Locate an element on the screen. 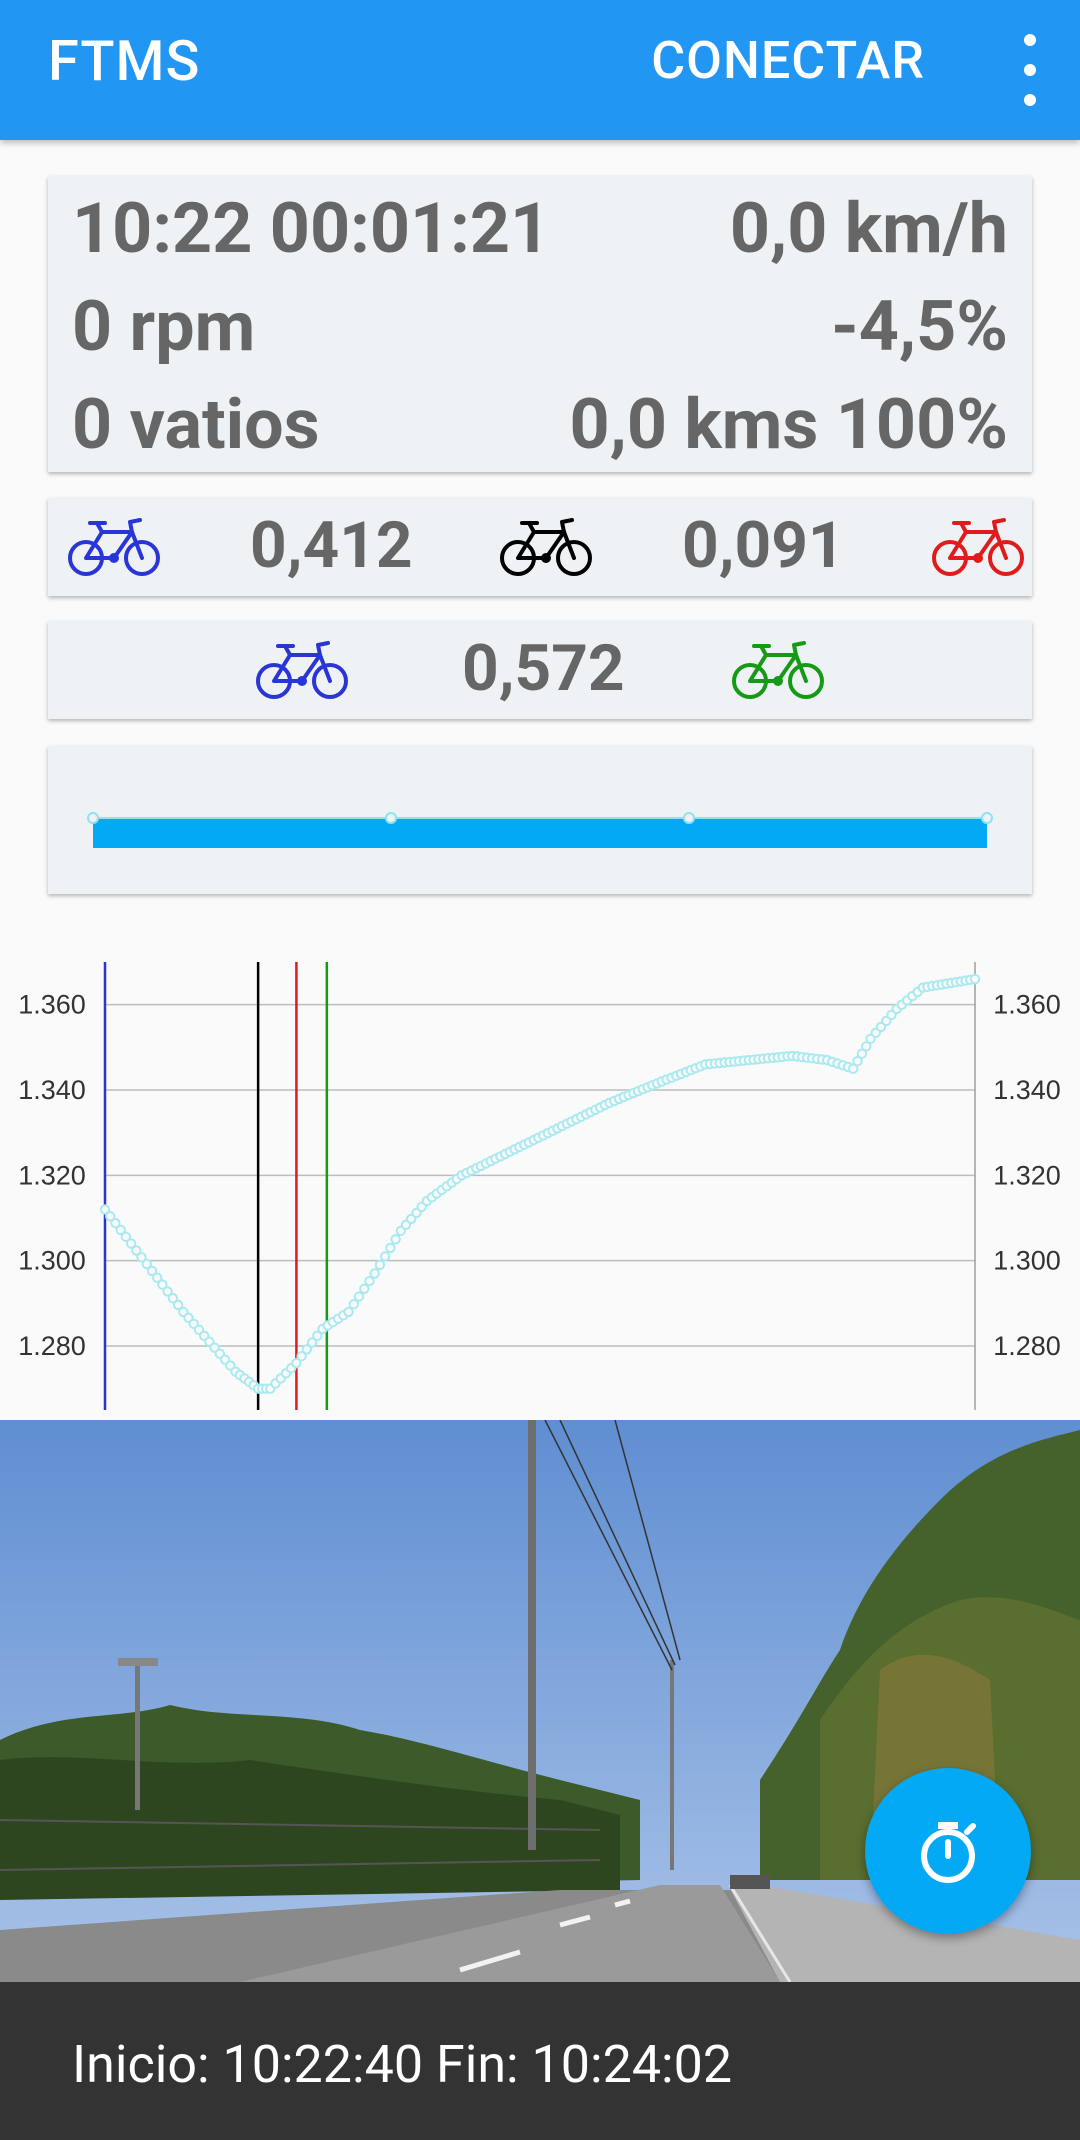 Image resolution: width=1080 pixels, height=2140 pixels. distance-progress-value: 0,0 kms 100% is located at coordinates (788, 425).